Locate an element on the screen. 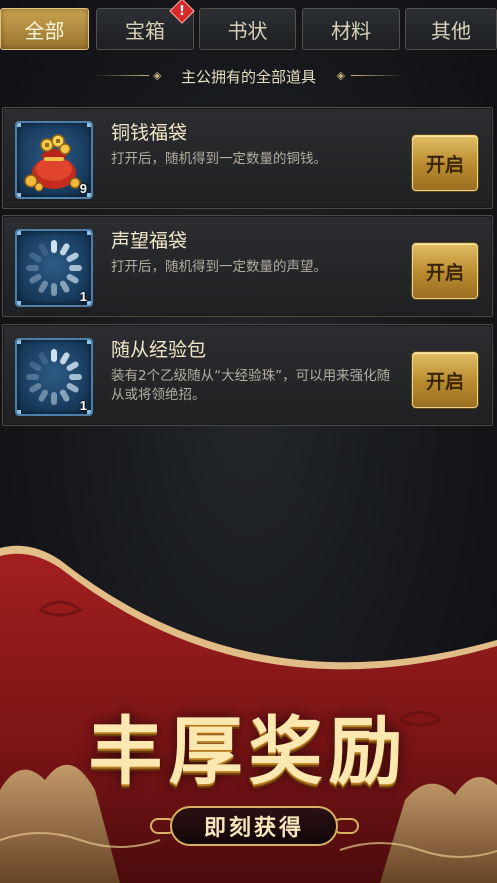 This screenshot has width=497, height=883. category-tabs: 全部 宝箱 ! 书状 材料 其他 is located at coordinates (248, 28).